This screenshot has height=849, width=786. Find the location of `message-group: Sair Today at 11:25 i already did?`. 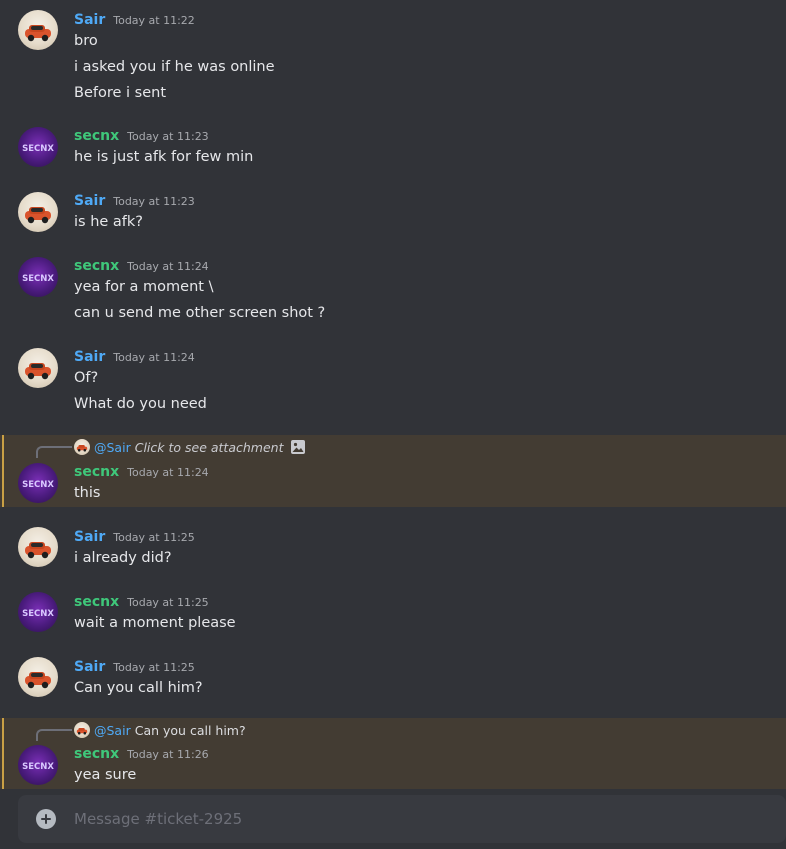

message-group: Sair Today at 11:25 i already did? is located at coordinates (393, 539).